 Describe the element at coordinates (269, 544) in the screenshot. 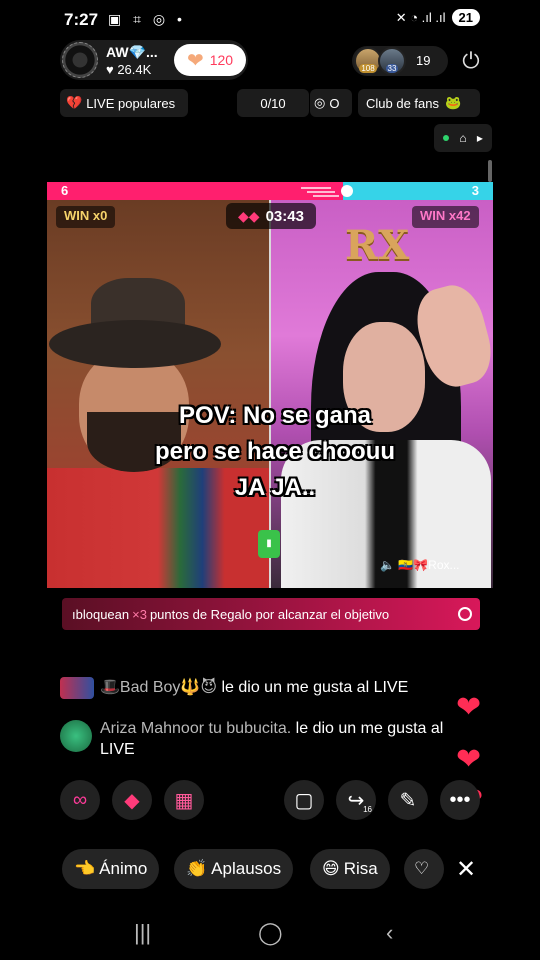

I see `juice-box-icon: ▮` at that location.